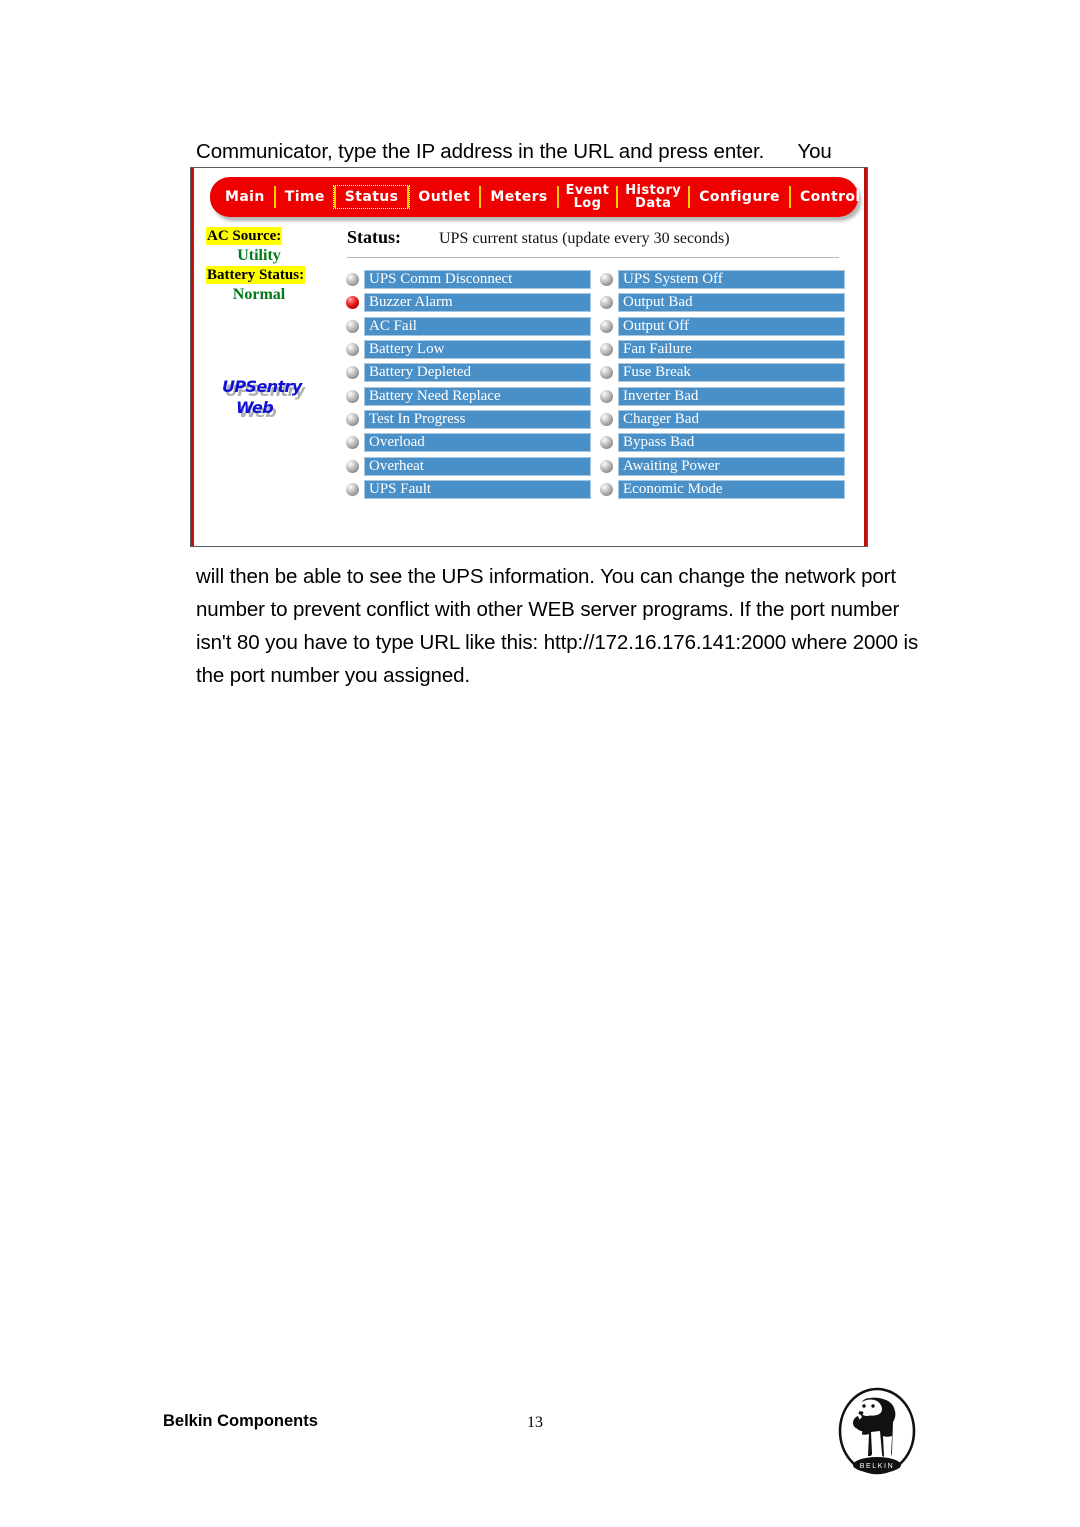  What do you see at coordinates (731, 396) in the screenshot?
I see `status-label: Inverter Bad` at bounding box center [731, 396].